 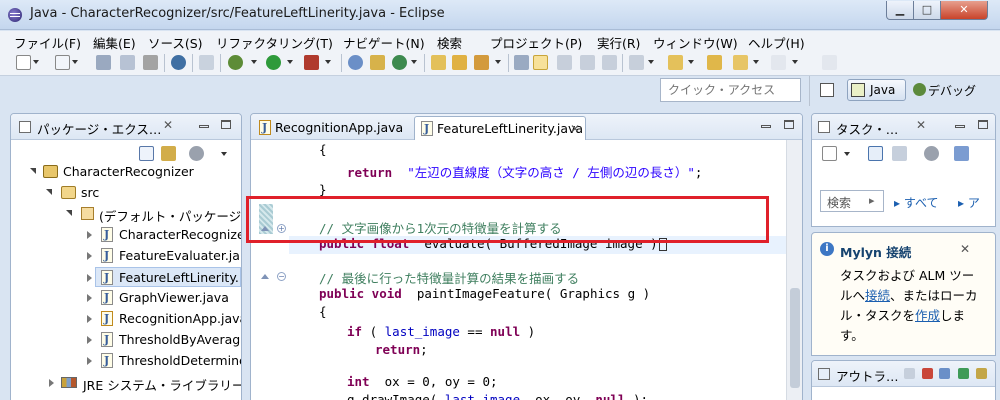 What do you see at coordinates (521, 62) in the screenshot?
I see `toggle-mark-icon` at bounding box center [521, 62].